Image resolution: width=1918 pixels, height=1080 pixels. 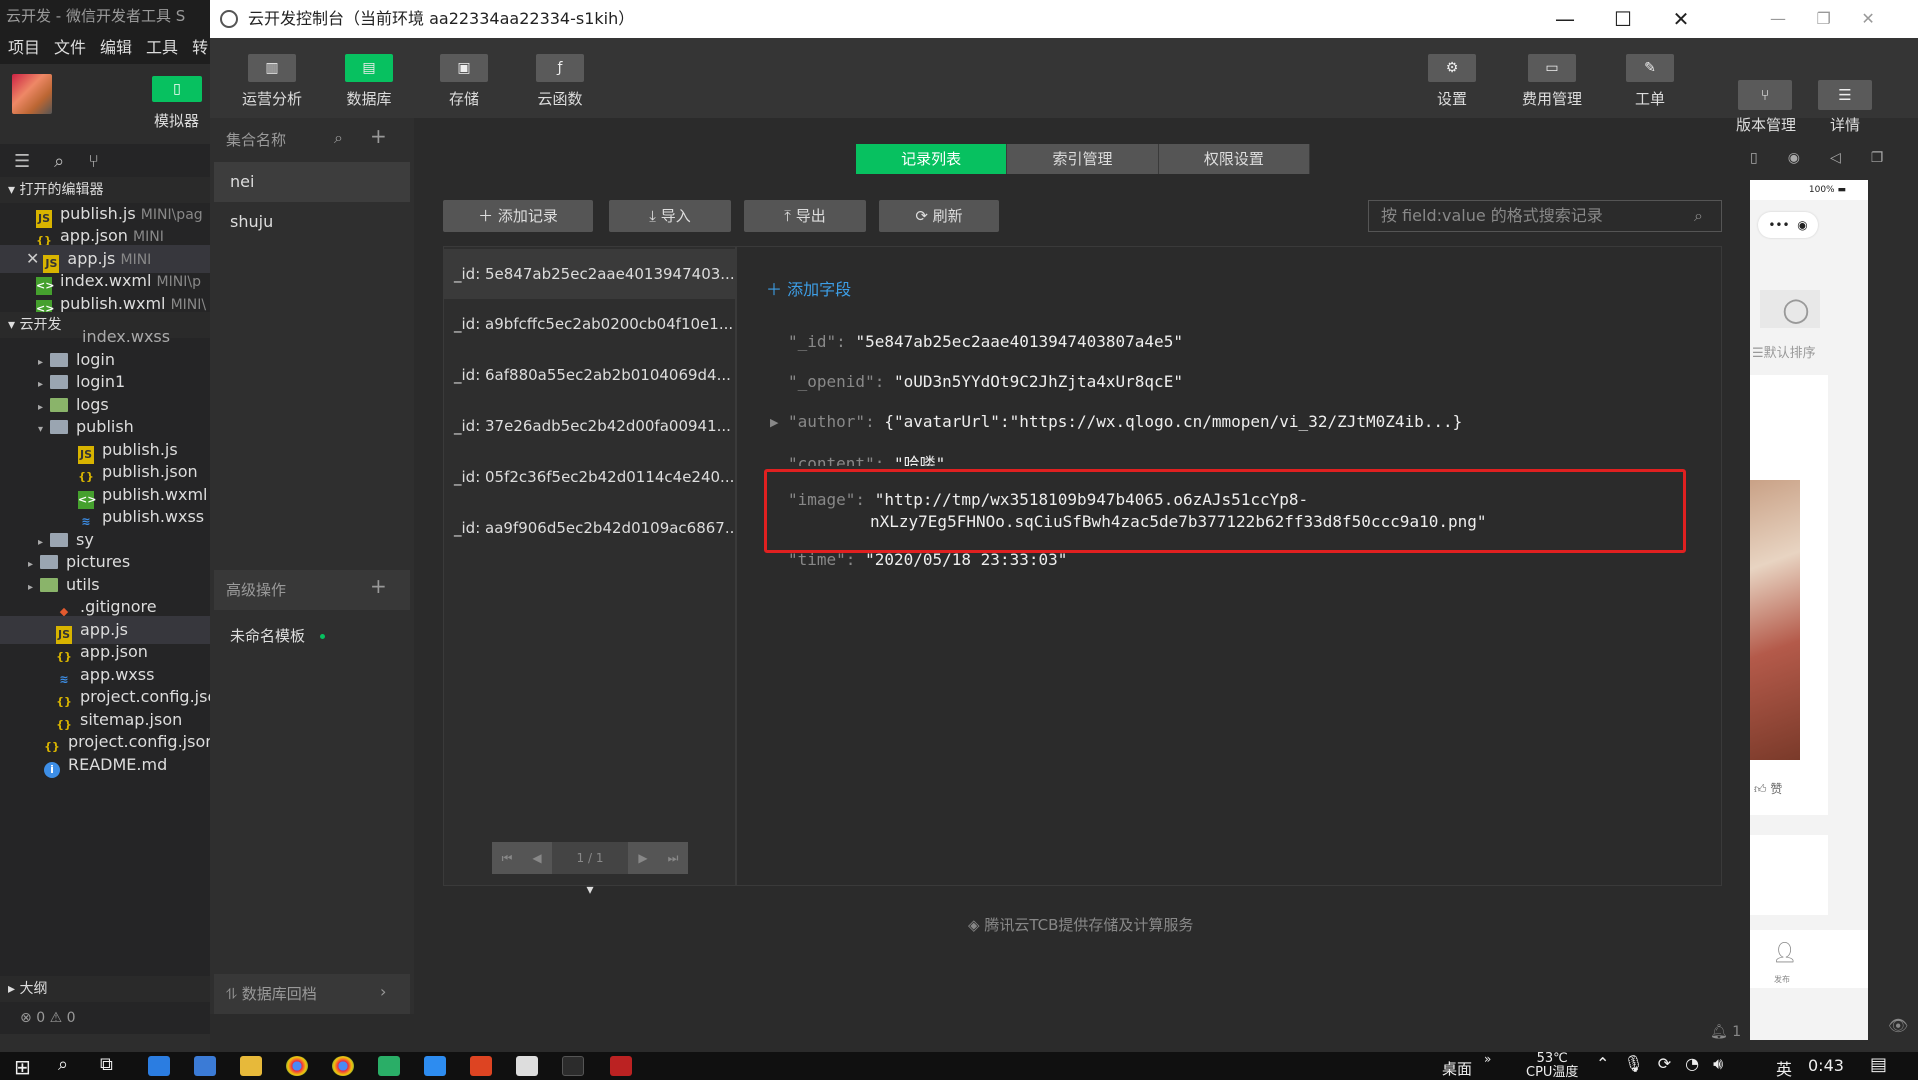 I want to click on first-page-button: ⏮, so click(x=507, y=858).